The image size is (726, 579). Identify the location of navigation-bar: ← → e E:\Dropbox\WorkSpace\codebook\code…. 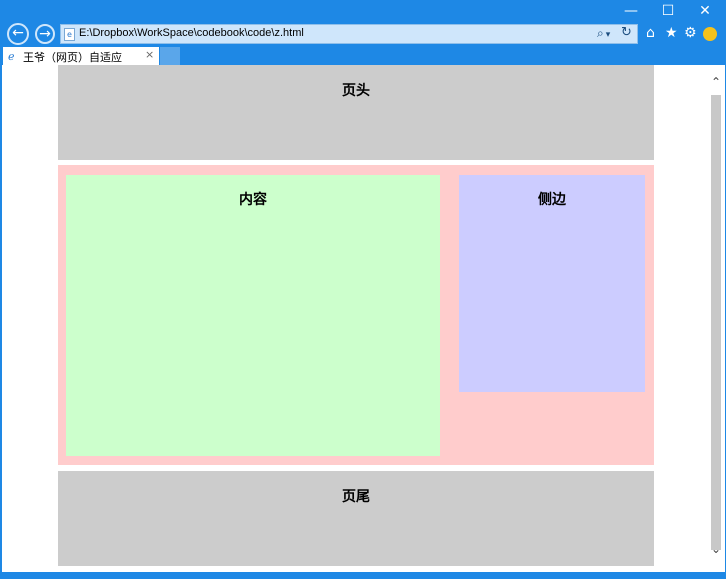
(363, 34).